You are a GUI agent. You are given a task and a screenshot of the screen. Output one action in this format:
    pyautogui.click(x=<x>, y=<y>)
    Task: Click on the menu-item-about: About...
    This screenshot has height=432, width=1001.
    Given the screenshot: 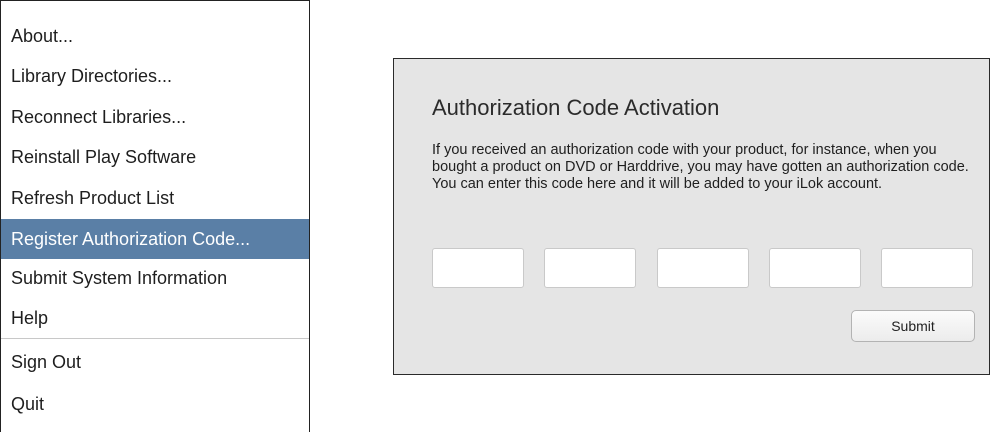 What is the action you would take?
    pyautogui.click(x=155, y=36)
    